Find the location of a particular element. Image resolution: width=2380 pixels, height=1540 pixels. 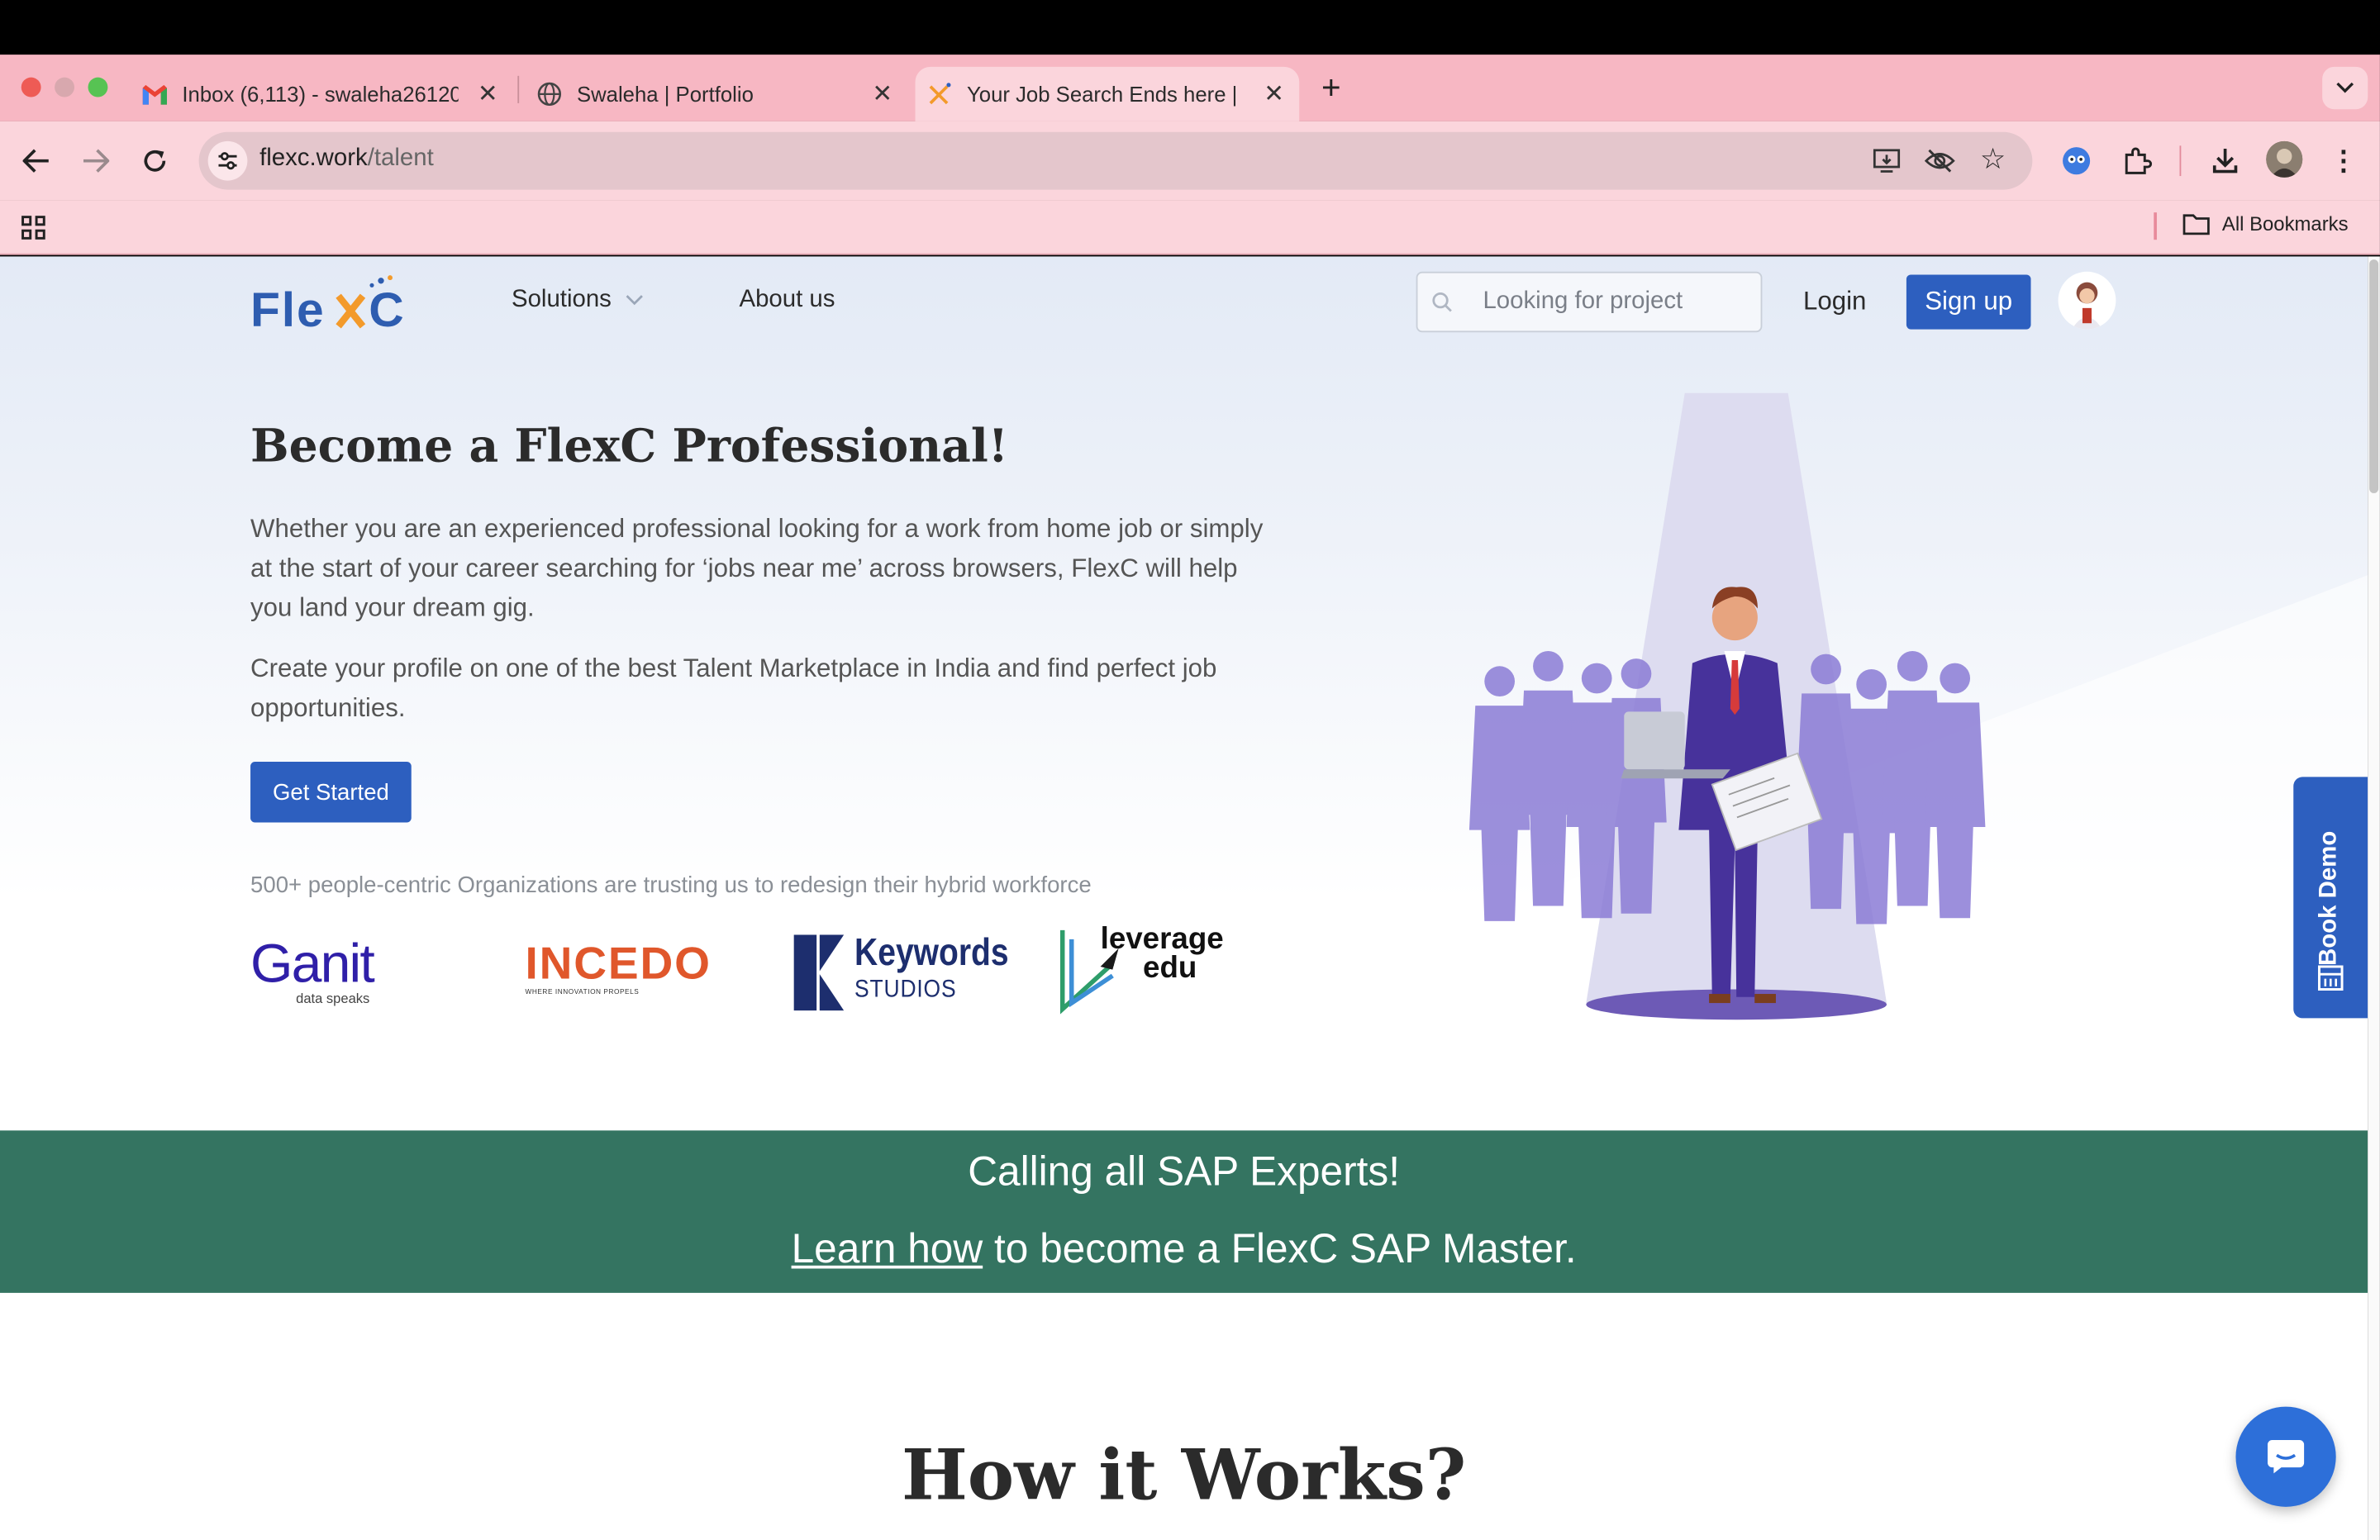

ganit-logo: Ganit data speaks is located at coordinates (326, 970).